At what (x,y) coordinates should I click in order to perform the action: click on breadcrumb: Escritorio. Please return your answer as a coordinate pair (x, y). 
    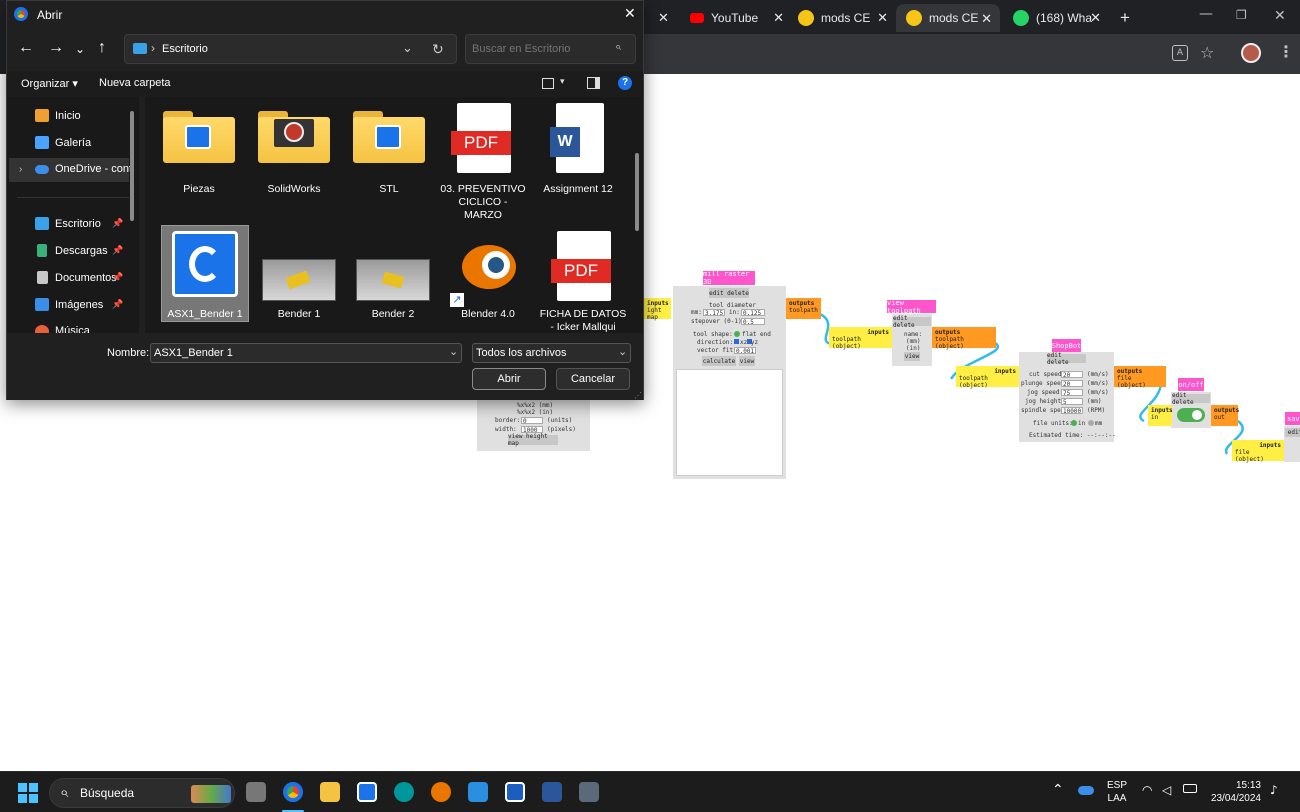
    Looking at the image, I should click on (185, 49).